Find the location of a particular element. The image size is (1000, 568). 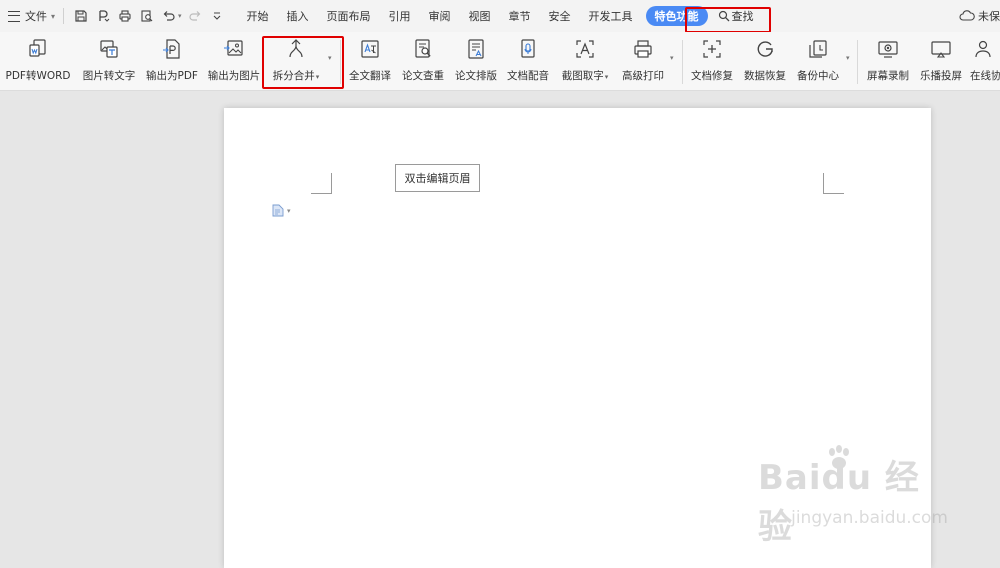

cast-screen-button: 乐播投屏 is located at coordinates (941, 59).